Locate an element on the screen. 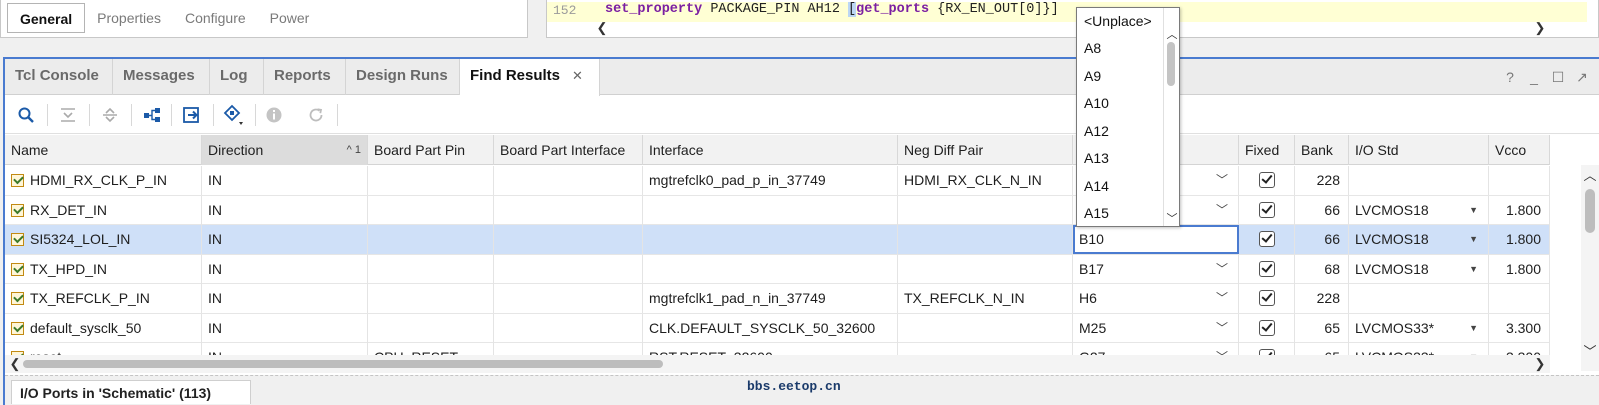 This screenshot has height=405, width=1599. properties-tabs: General Properties Configure Power is located at coordinates (164, 18).